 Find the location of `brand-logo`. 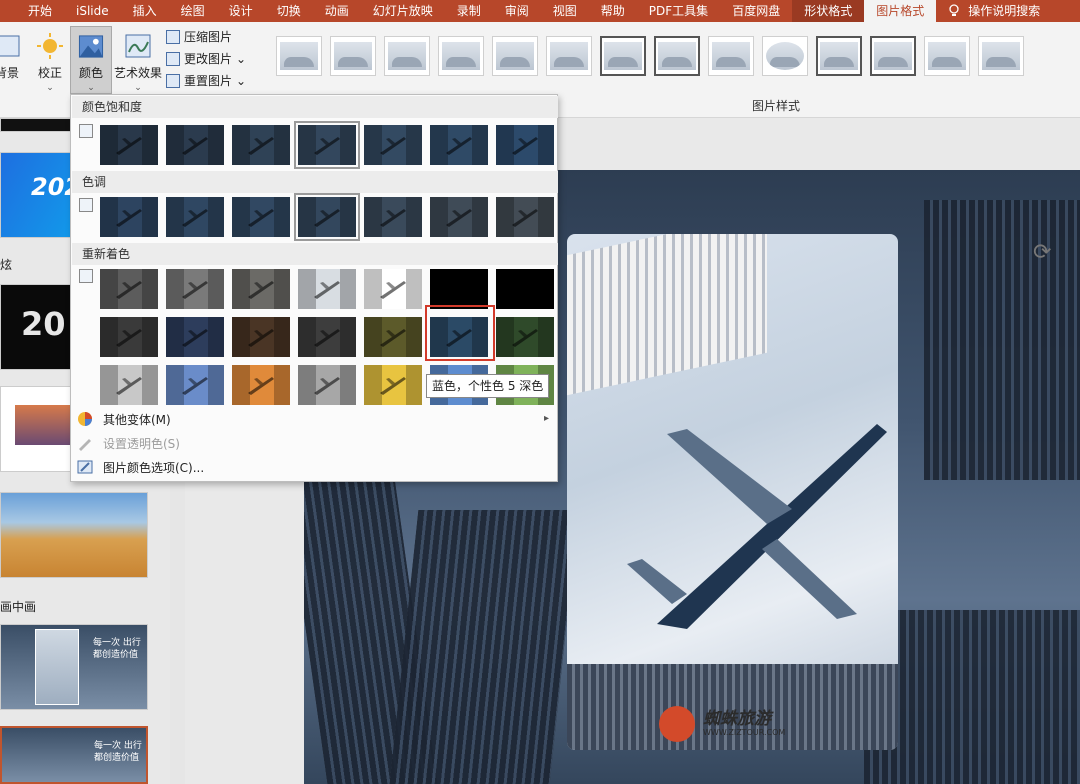

brand-logo is located at coordinates (677, 724).